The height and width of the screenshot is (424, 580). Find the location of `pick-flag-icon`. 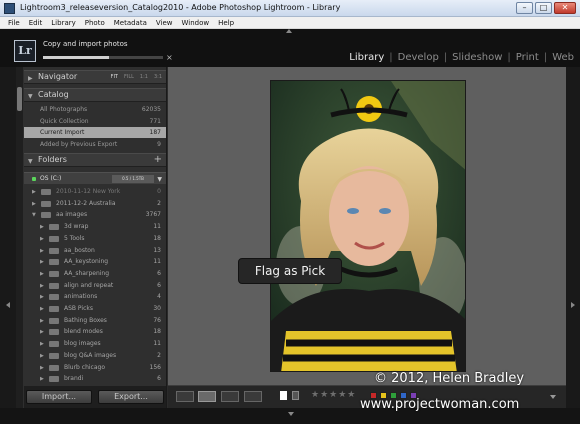

pick-flag-icon is located at coordinates (283, 395).